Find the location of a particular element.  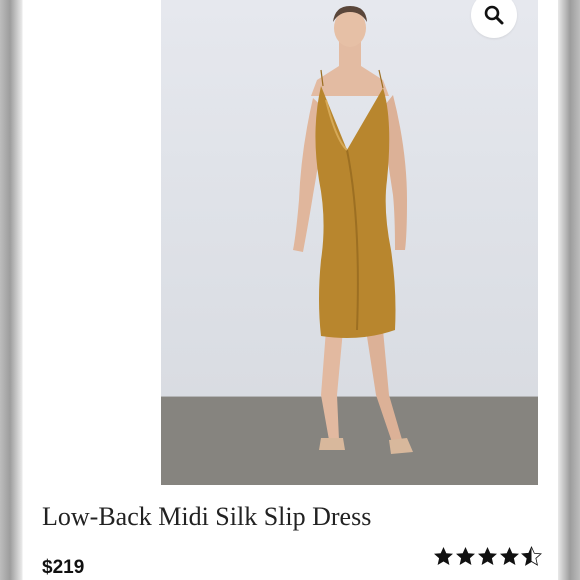

product-title: Low-Back Midi Silk Slip Dress is located at coordinates (207, 516).